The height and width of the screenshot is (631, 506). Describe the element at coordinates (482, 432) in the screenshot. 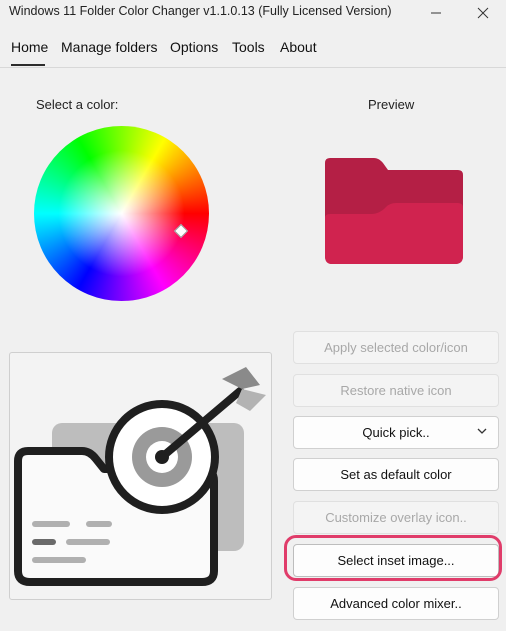

I see `chevron-down-icon` at that location.